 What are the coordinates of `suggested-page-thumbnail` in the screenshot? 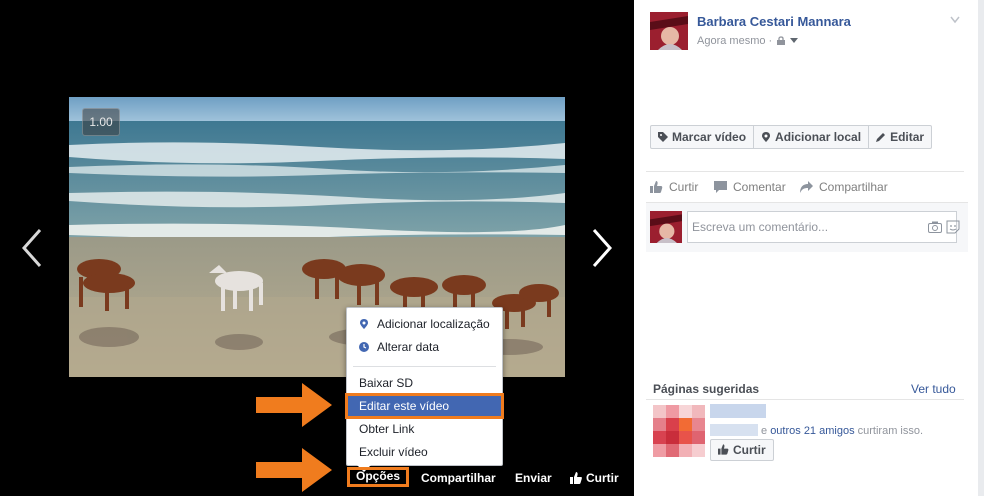 It's located at (679, 431).